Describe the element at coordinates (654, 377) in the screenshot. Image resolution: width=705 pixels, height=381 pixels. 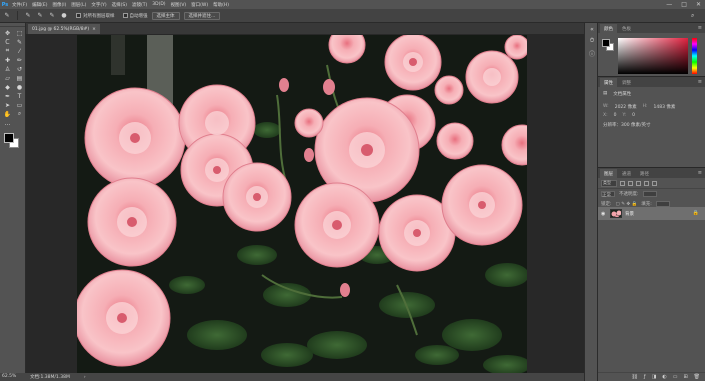
I see `add-mask-icon: ◨` at that location.